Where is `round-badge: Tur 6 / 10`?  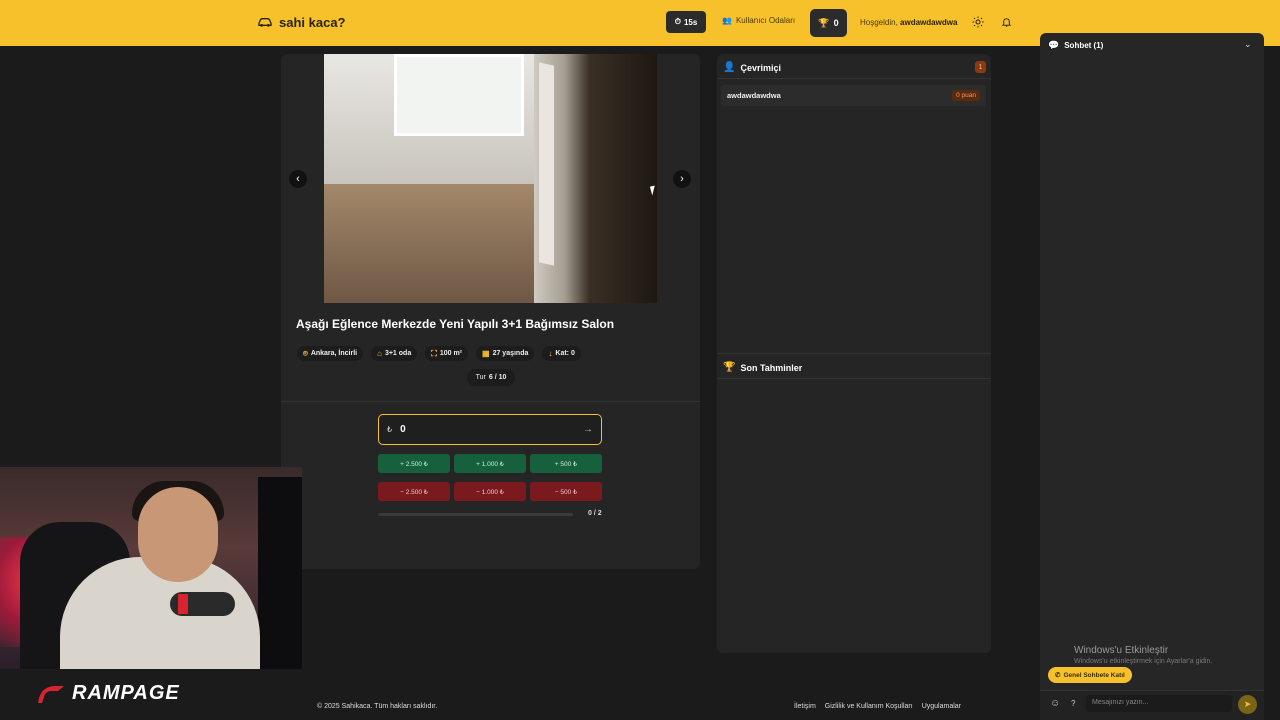 round-badge: Tur 6 / 10 is located at coordinates (491, 377).